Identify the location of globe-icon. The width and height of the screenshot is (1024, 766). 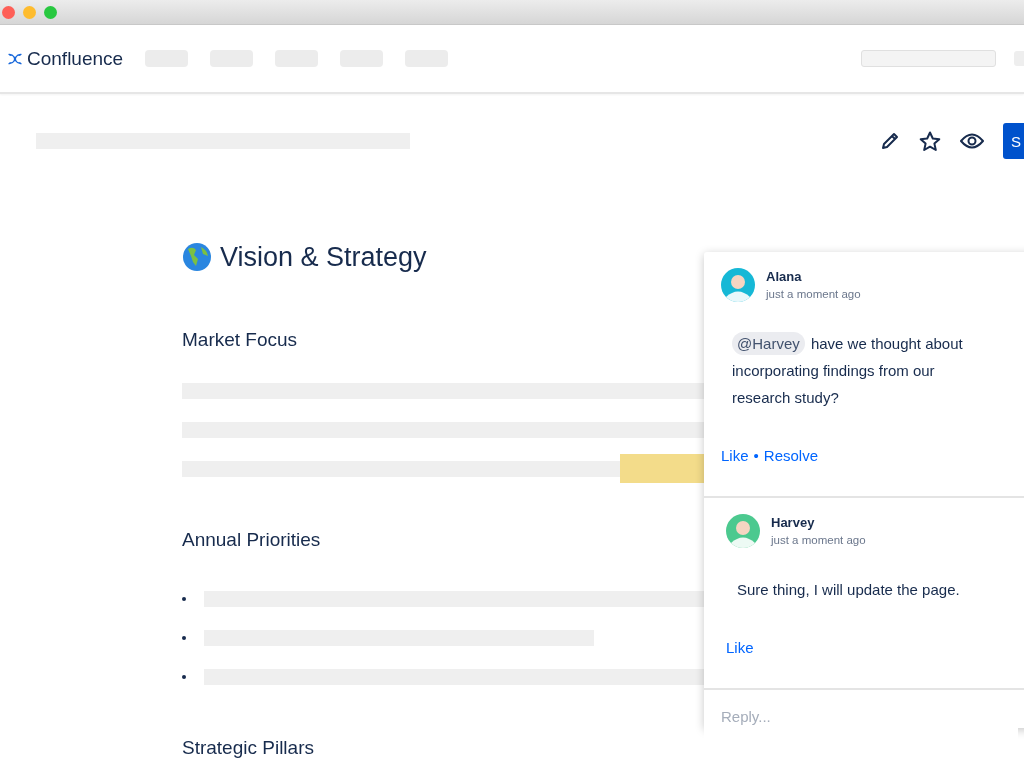
(197, 257).